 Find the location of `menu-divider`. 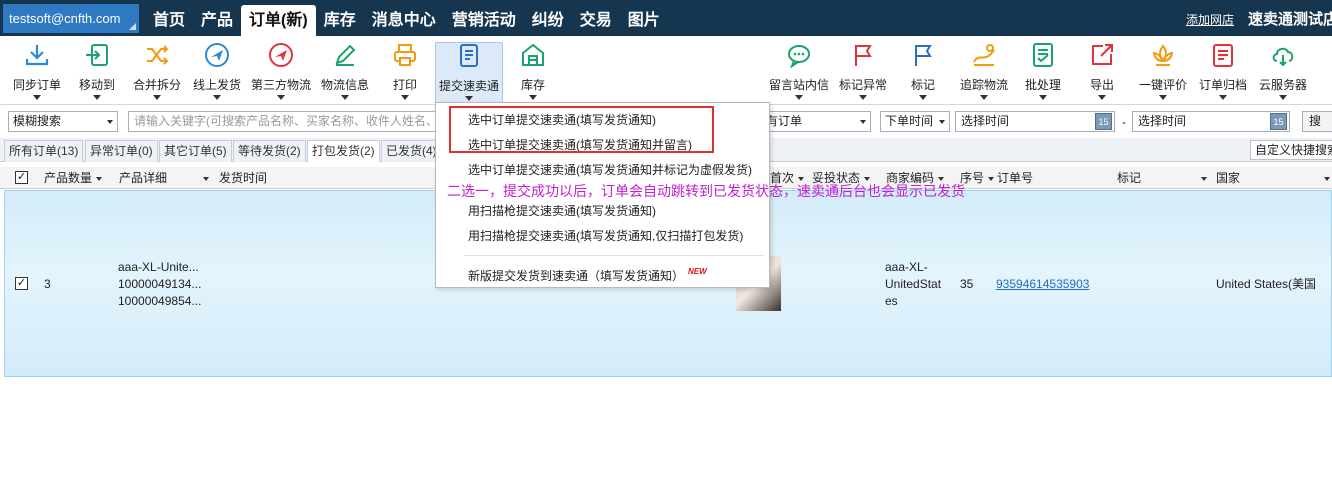

menu-divider is located at coordinates (614, 255).